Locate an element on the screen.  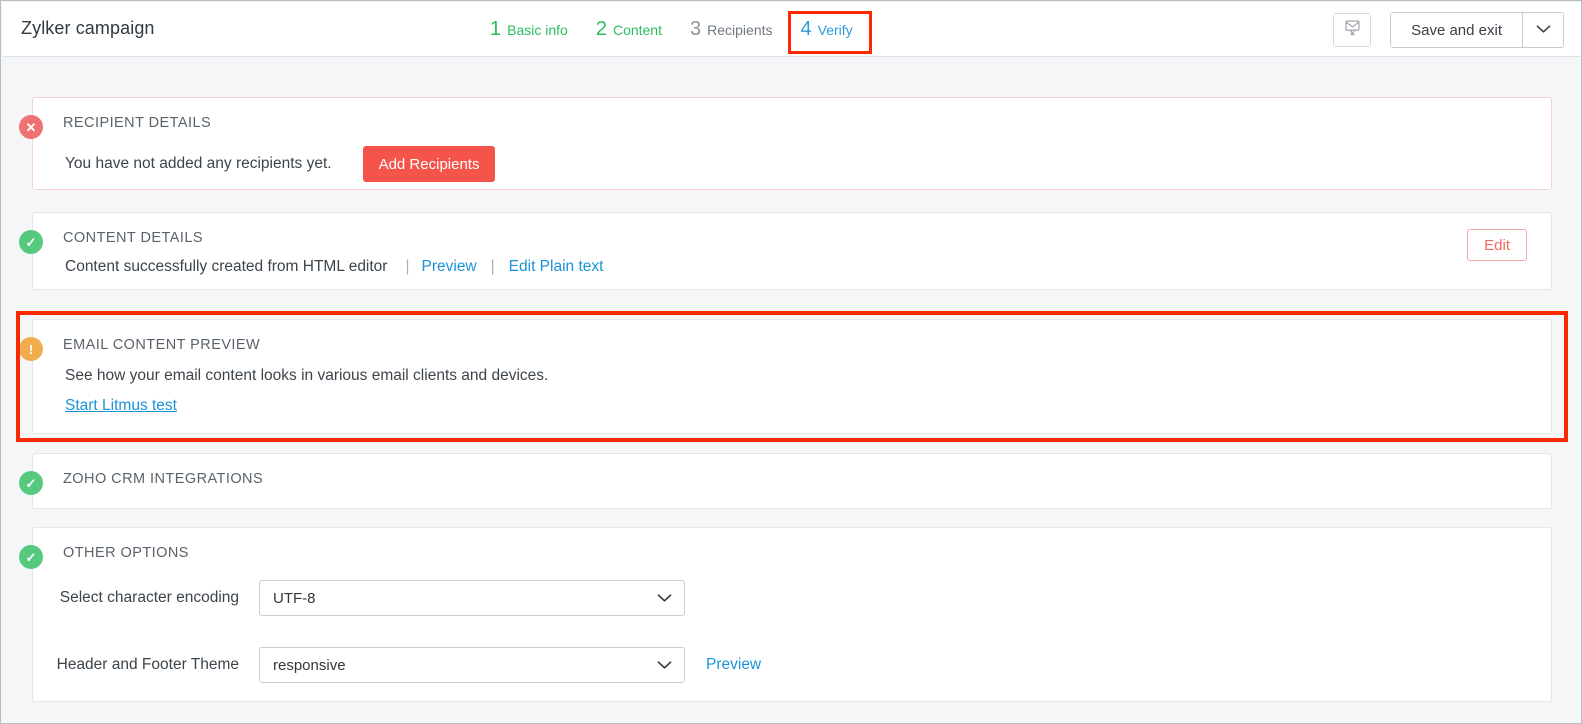
save-and-exit-dropdown-button is located at coordinates (1543, 30).